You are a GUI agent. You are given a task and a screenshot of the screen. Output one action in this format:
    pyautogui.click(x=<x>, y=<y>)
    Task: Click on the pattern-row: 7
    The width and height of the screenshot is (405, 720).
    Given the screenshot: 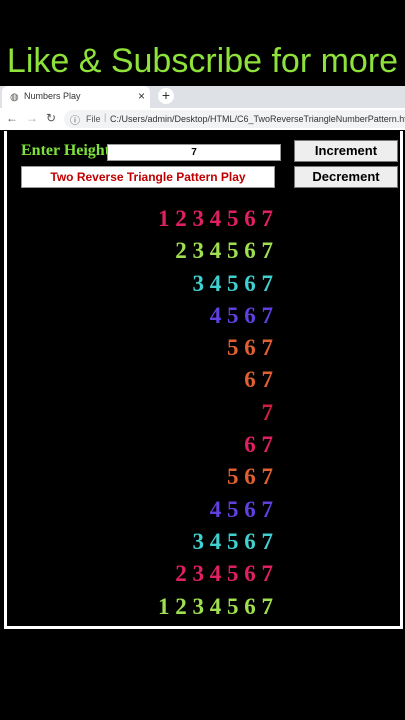 What is the action you would take?
    pyautogui.click(x=267, y=412)
    